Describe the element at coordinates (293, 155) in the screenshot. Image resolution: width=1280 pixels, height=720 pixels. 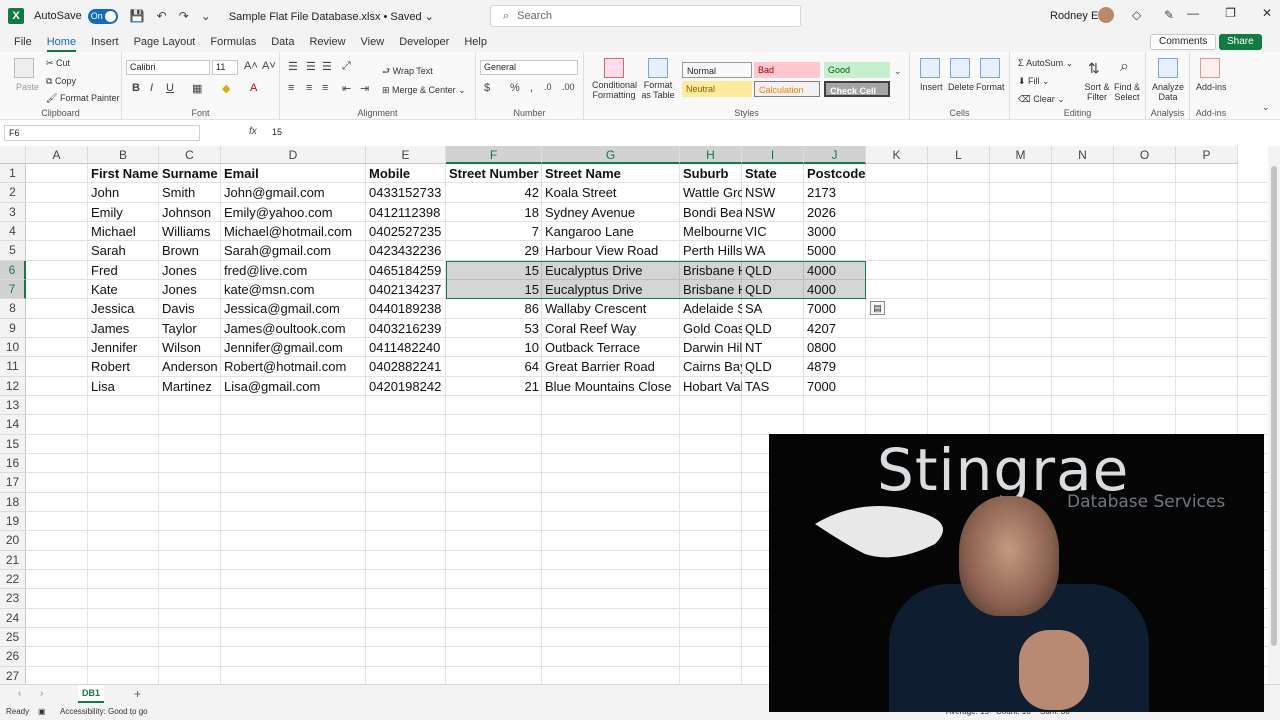
I see `column-header-d: D` at that location.